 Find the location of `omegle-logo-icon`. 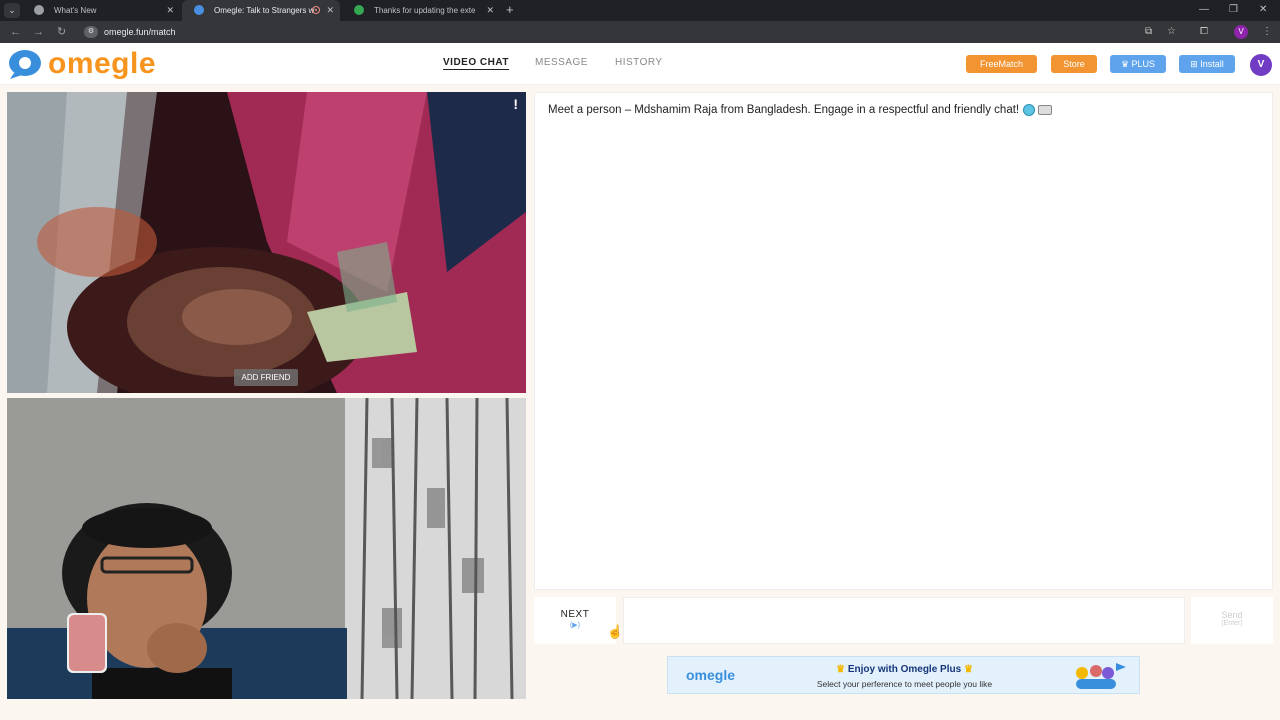

omegle-logo-icon is located at coordinates (25, 64).